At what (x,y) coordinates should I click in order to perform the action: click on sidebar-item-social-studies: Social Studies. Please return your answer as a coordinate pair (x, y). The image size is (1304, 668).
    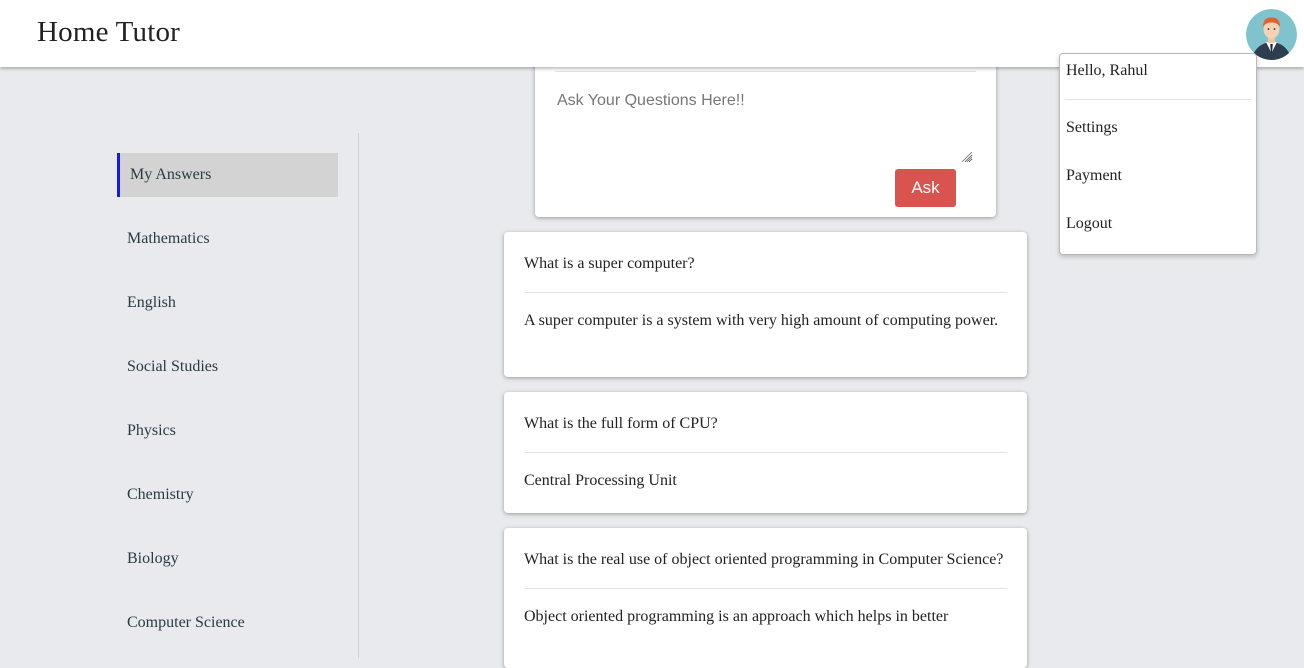
    Looking at the image, I should click on (227, 367).